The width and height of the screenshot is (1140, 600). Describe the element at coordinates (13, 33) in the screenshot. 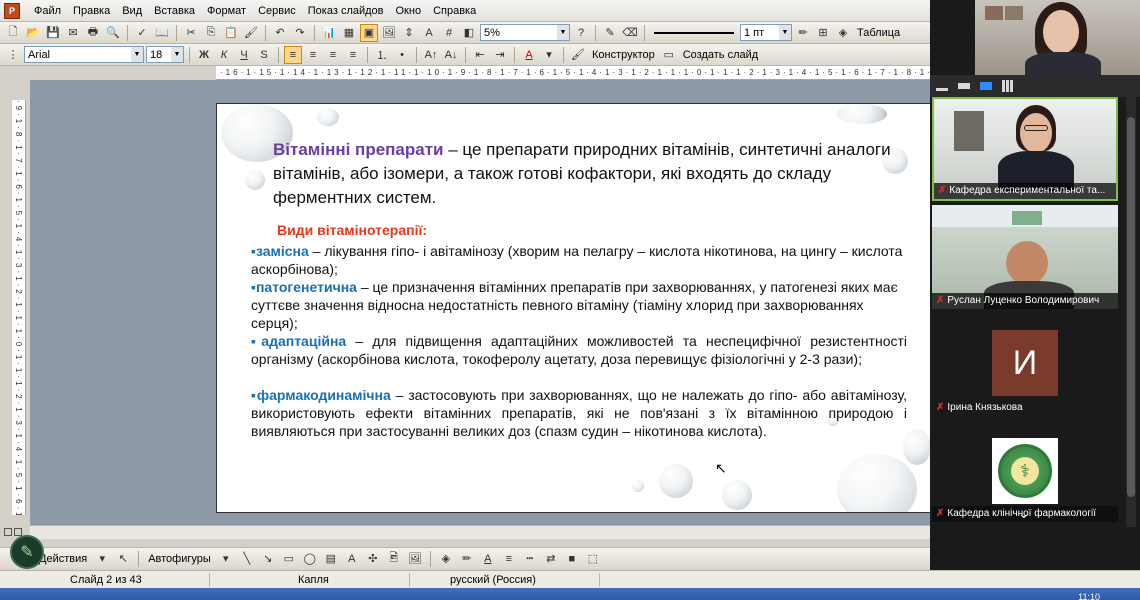

I see `new-document-icon: 🗋` at that location.